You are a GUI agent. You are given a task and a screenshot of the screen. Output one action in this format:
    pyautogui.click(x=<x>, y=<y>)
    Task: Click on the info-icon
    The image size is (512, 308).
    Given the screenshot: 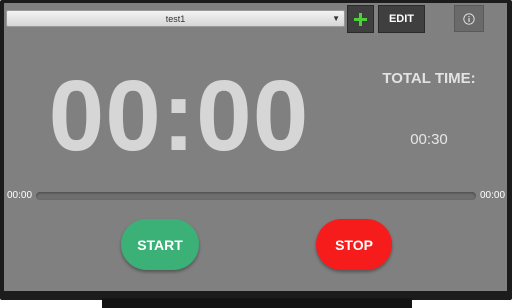 What is the action you would take?
    pyautogui.click(x=469, y=18)
    